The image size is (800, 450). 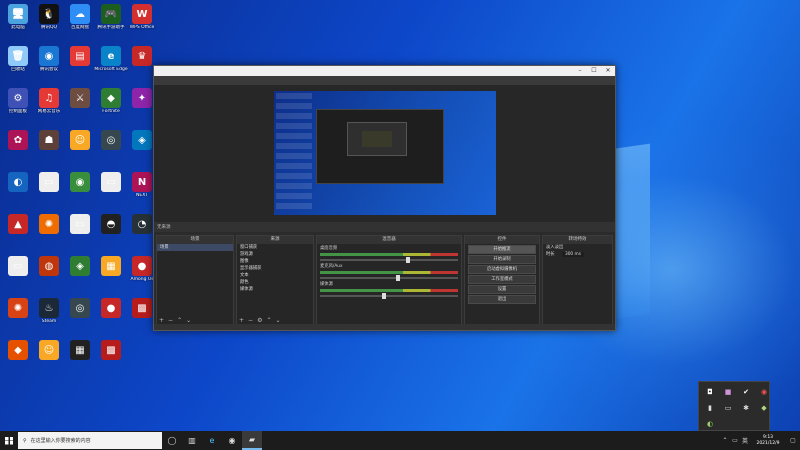 What do you see at coordinates (212, 440) in the screenshot?
I see `edge-icon: e` at bounding box center [212, 440].